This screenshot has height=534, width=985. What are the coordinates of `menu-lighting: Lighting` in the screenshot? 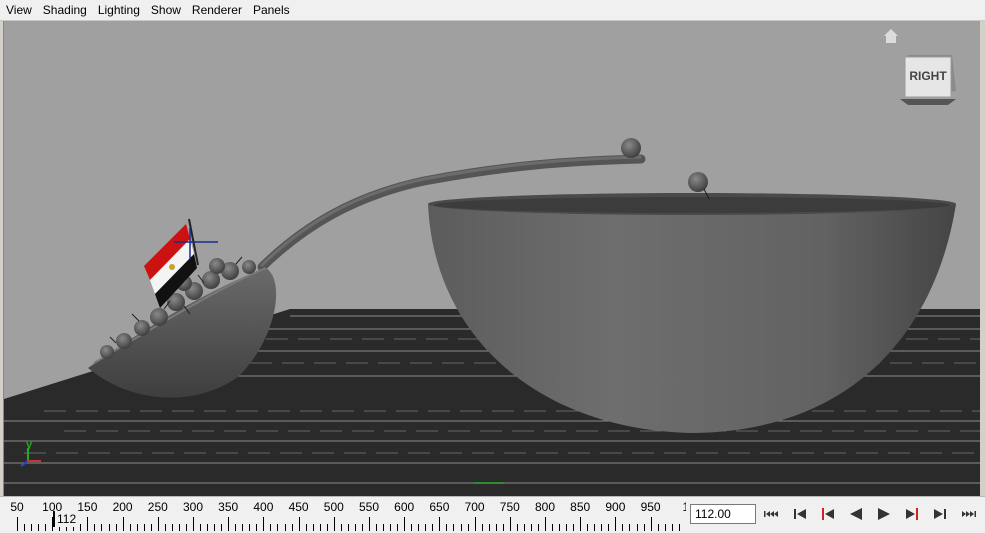 It's located at (119, 10).